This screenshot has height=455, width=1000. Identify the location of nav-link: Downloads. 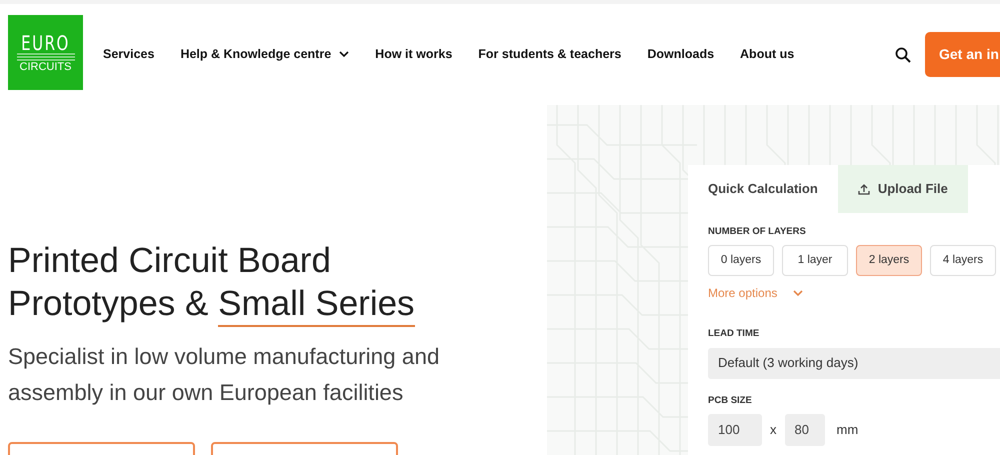
(680, 54).